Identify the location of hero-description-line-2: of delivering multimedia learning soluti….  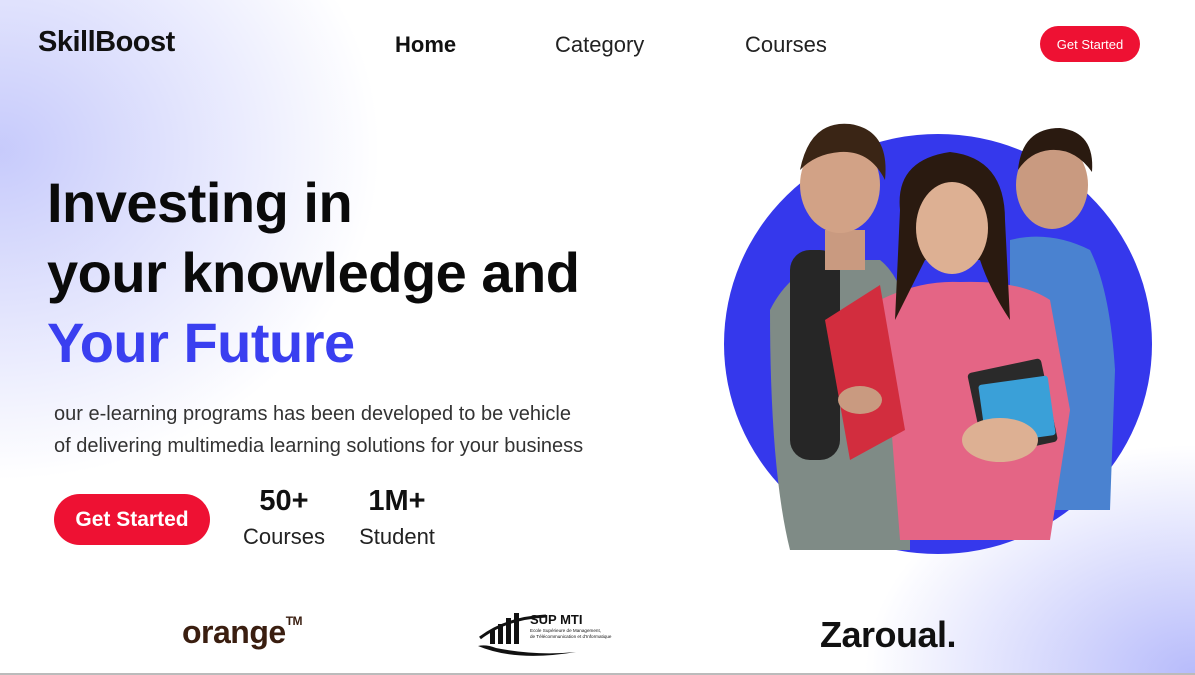
(319, 446).